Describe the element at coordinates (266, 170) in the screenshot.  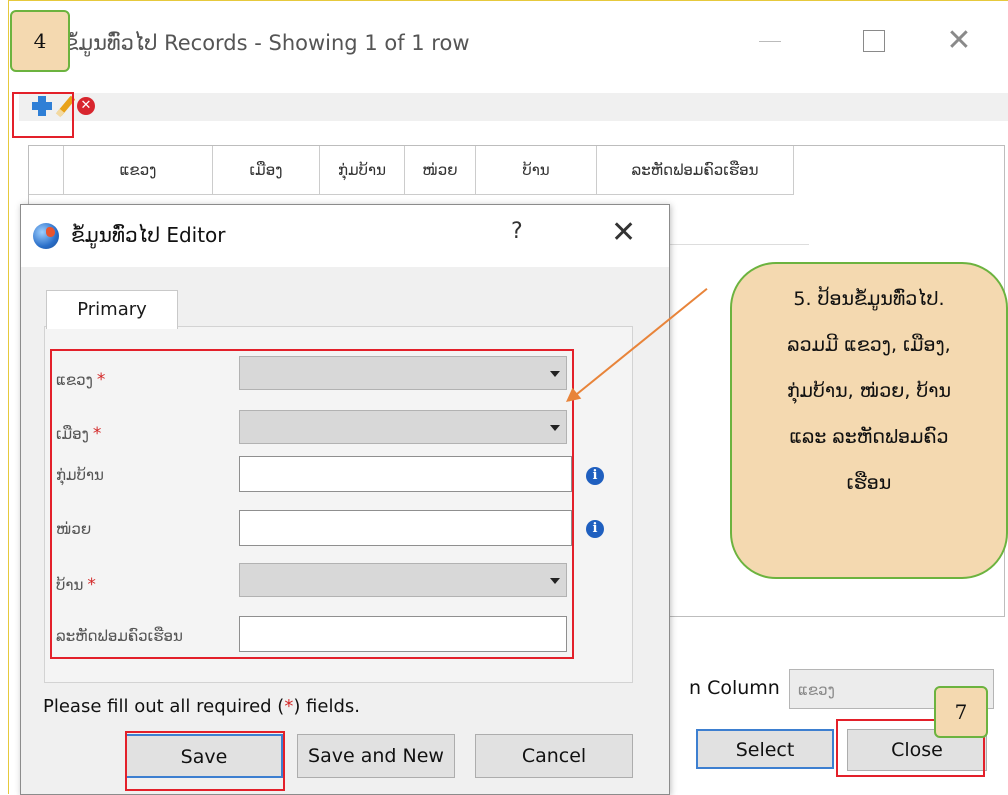
I see `column-header: ເມືອງ` at that location.